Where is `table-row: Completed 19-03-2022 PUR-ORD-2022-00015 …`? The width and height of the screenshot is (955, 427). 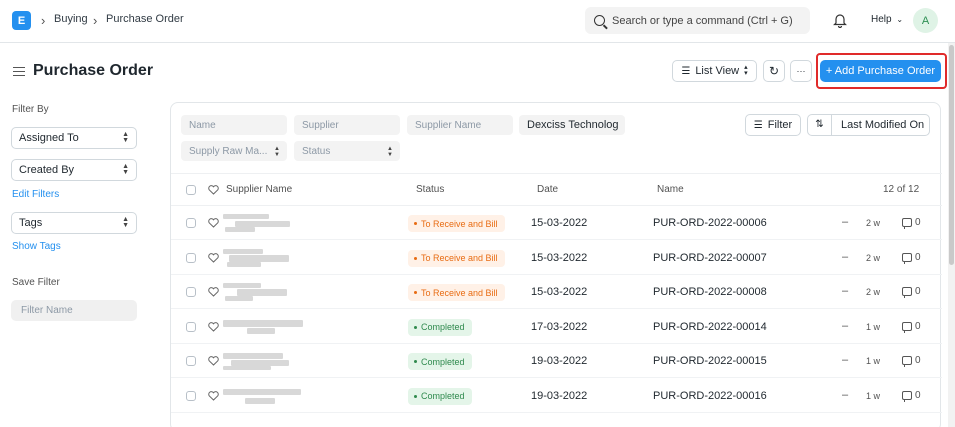
table-row: Completed 19-03-2022 PUR-ORD-2022-00015 … is located at coordinates (556, 361).